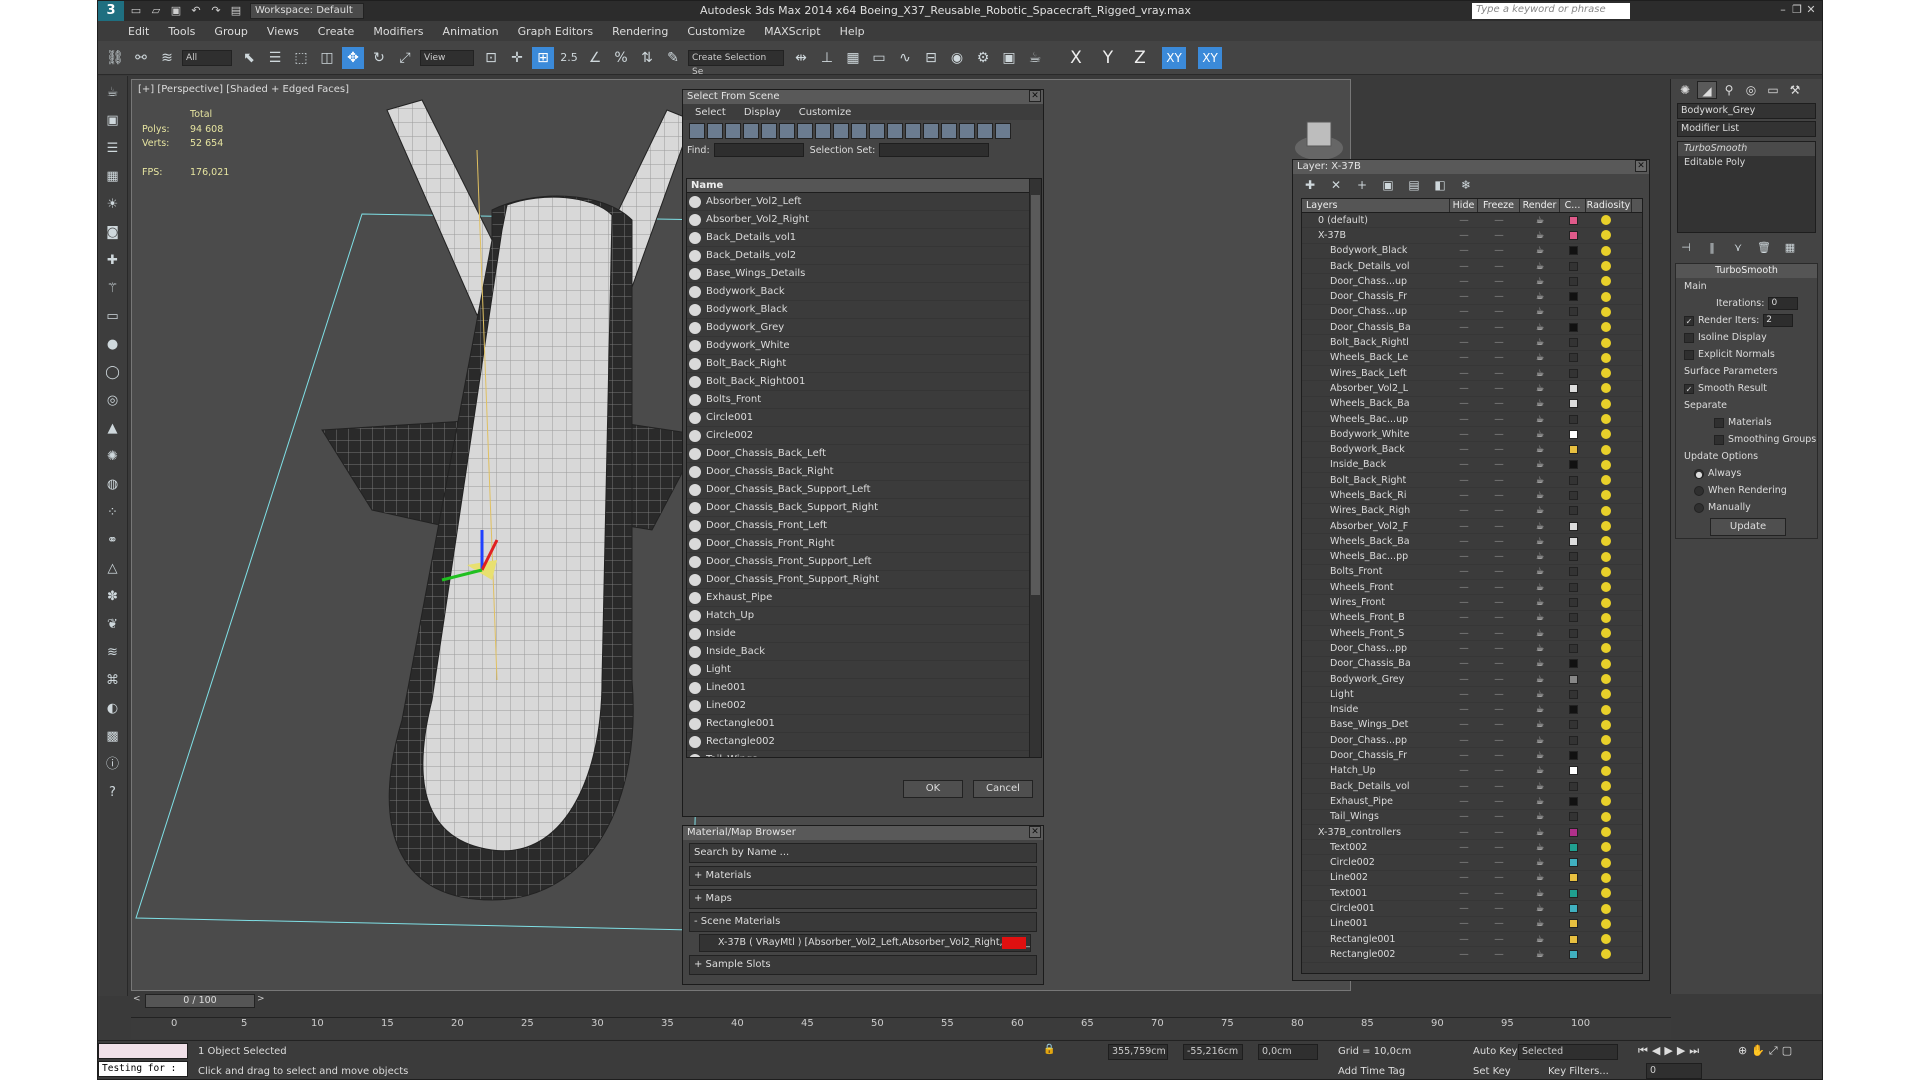 Image resolution: width=1920 pixels, height=1080 pixels. Describe the element at coordinates (207, 57) in the screenshot. I see `selection-filter-dropdown: All` at that location.